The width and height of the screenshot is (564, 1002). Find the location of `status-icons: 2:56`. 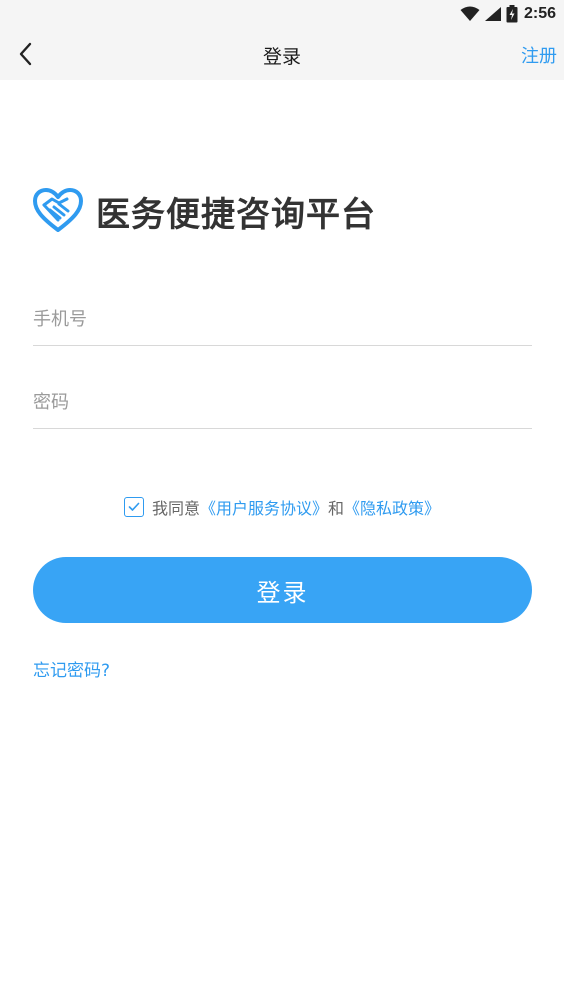

status-icons: 2:56 is located at coordinates (508, 14).